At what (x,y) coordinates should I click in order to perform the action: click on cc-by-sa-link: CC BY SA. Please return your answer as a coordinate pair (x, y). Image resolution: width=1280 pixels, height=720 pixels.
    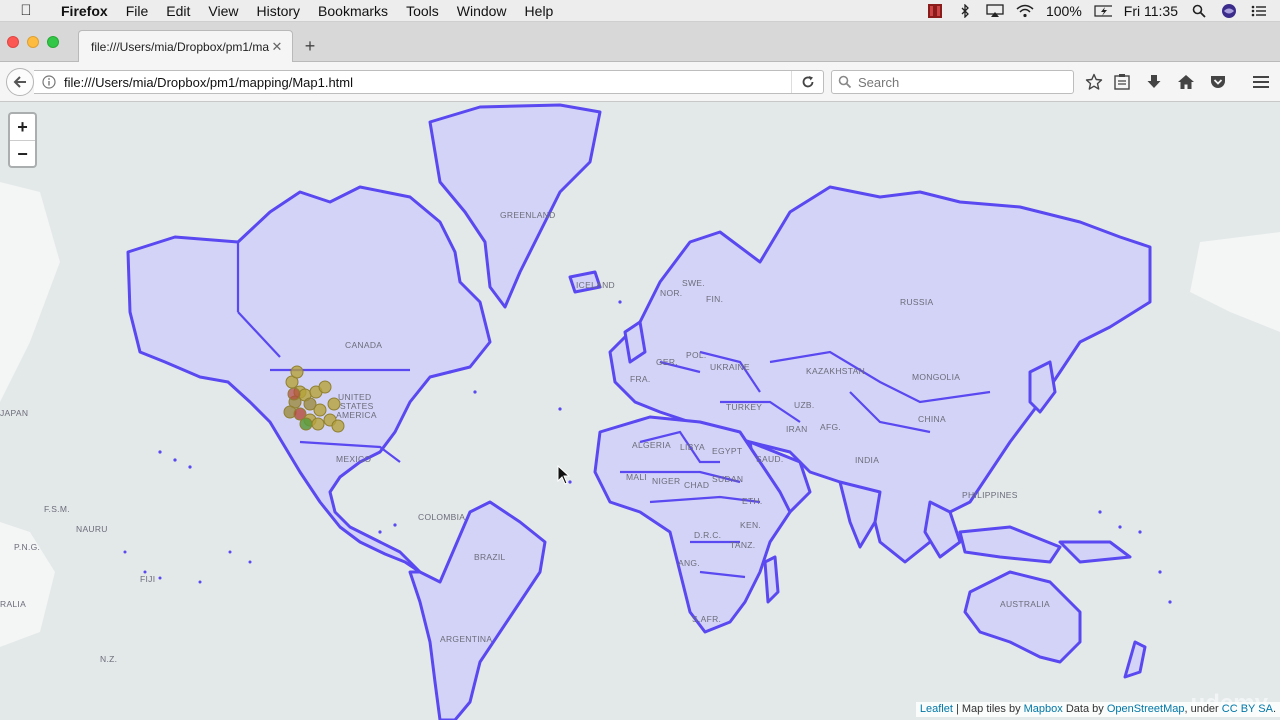
    Looking at the image, I should click on (1247, 709).